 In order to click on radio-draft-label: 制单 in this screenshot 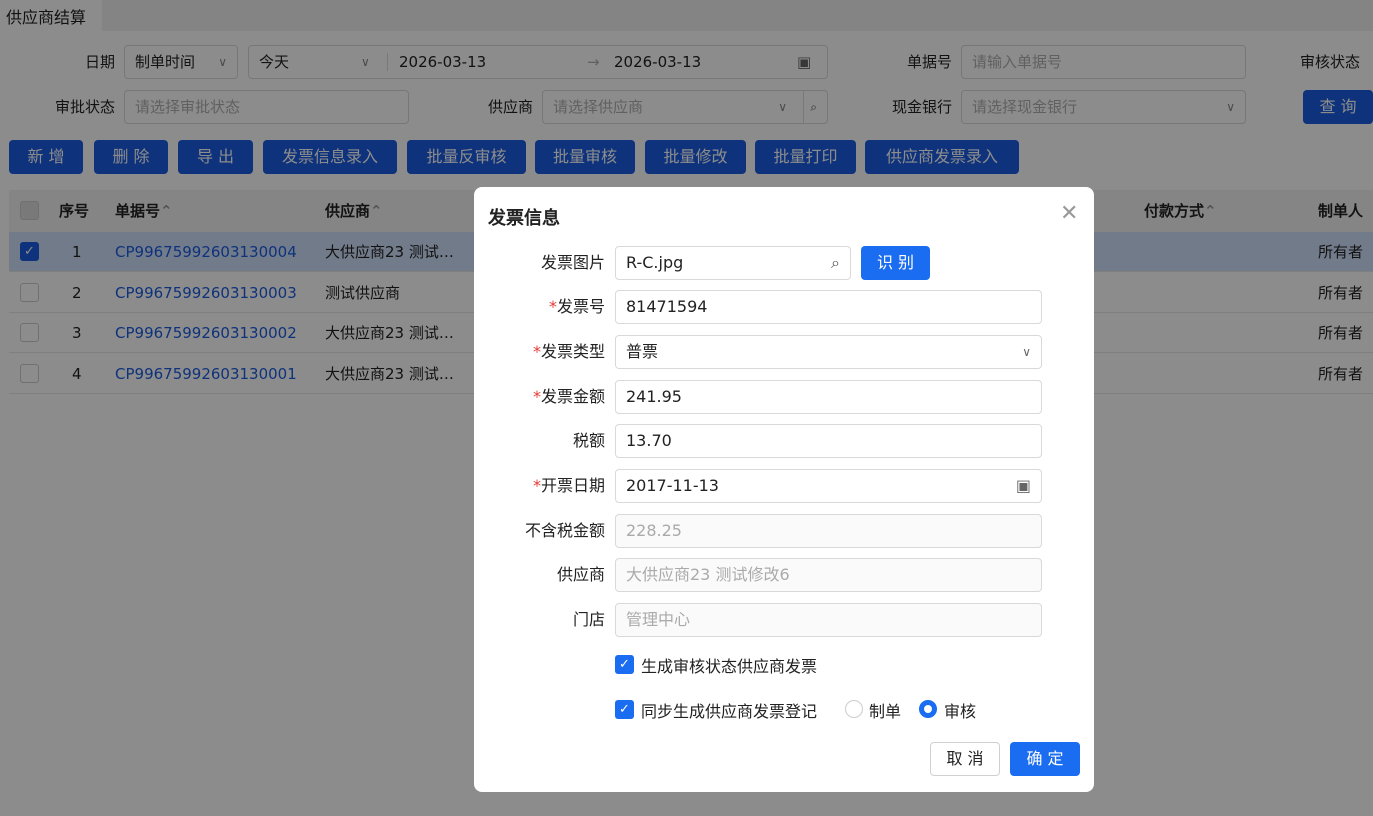, I will do `click(885, 711)`.